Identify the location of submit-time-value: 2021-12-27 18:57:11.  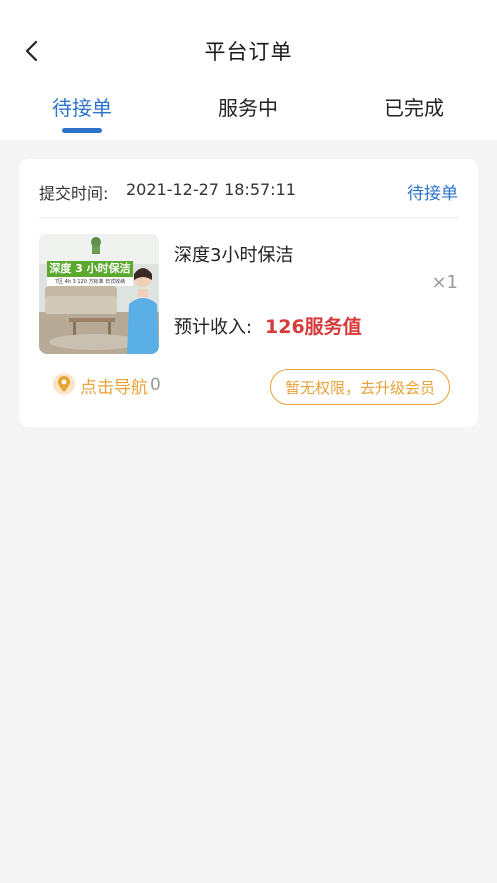
(211, 189).